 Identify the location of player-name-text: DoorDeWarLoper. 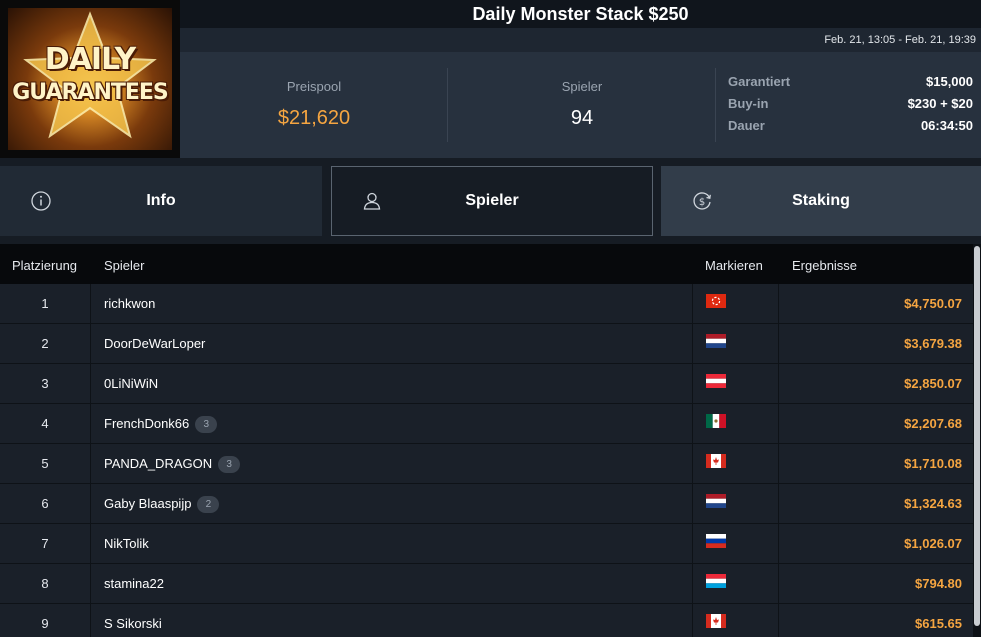
(155, 343).